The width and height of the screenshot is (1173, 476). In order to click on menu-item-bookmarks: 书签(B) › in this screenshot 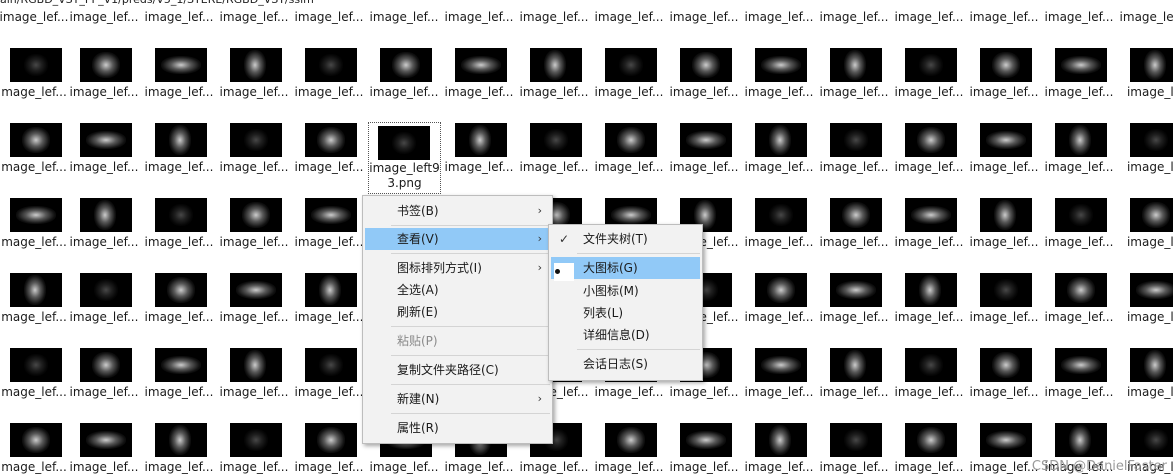, I will do `click(457, 211)`.